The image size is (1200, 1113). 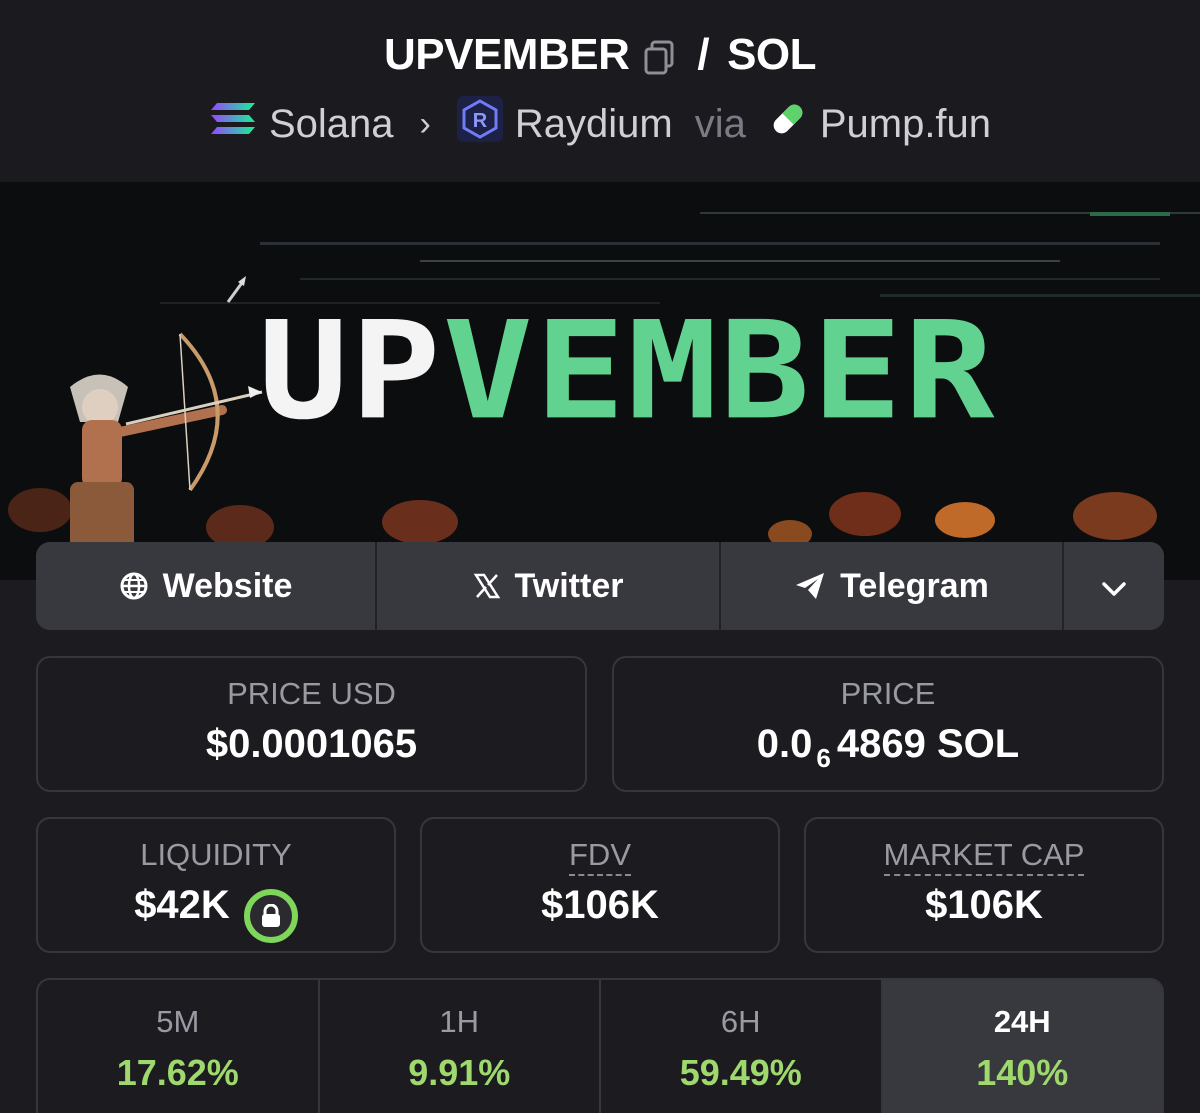 I want to click on tab-24h: 24H 140%, so click(x=1022, y=1046).